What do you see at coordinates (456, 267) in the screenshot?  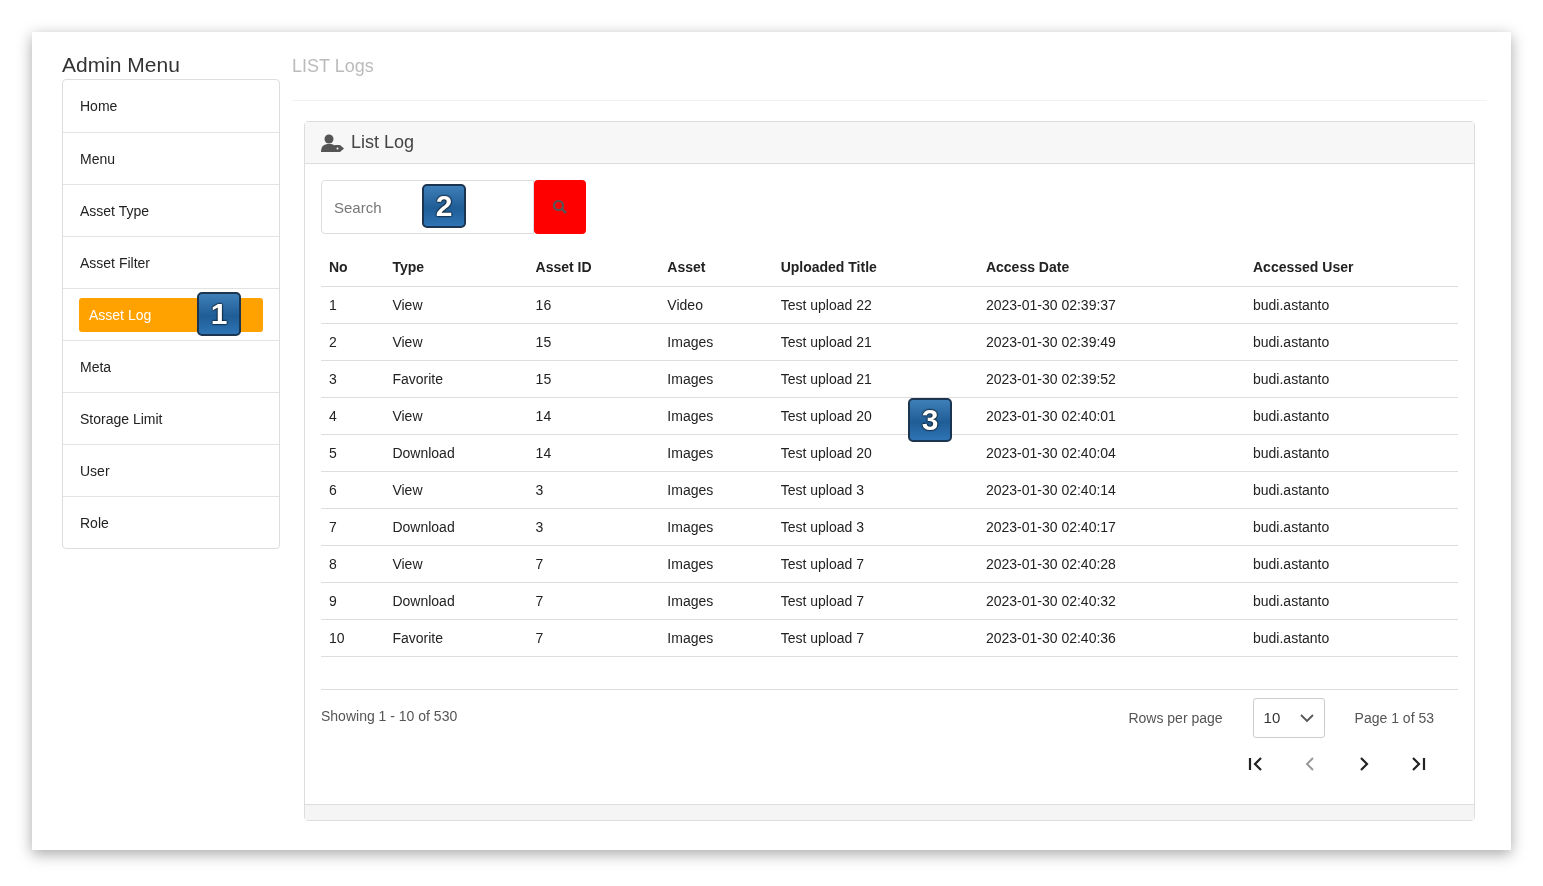 I see `column-header: Type` at bounding box center [456, 267].